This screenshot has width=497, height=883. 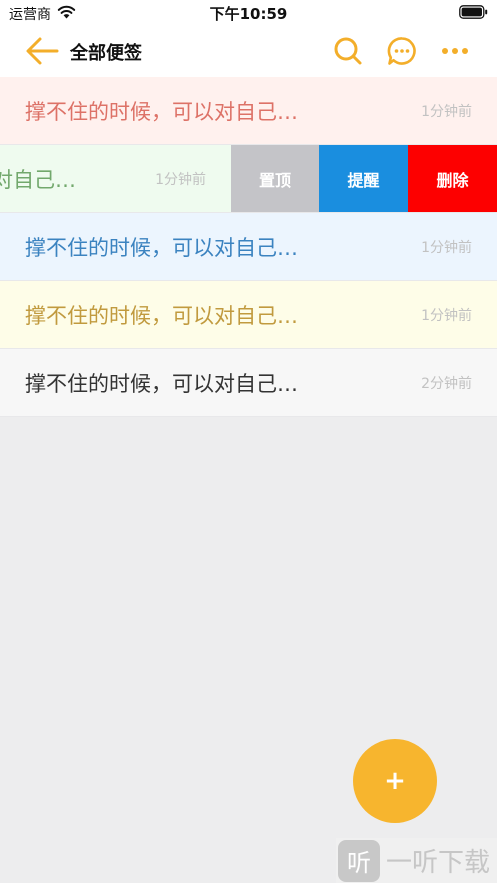 I want to click on search-icon, so click(x=348, y=51).